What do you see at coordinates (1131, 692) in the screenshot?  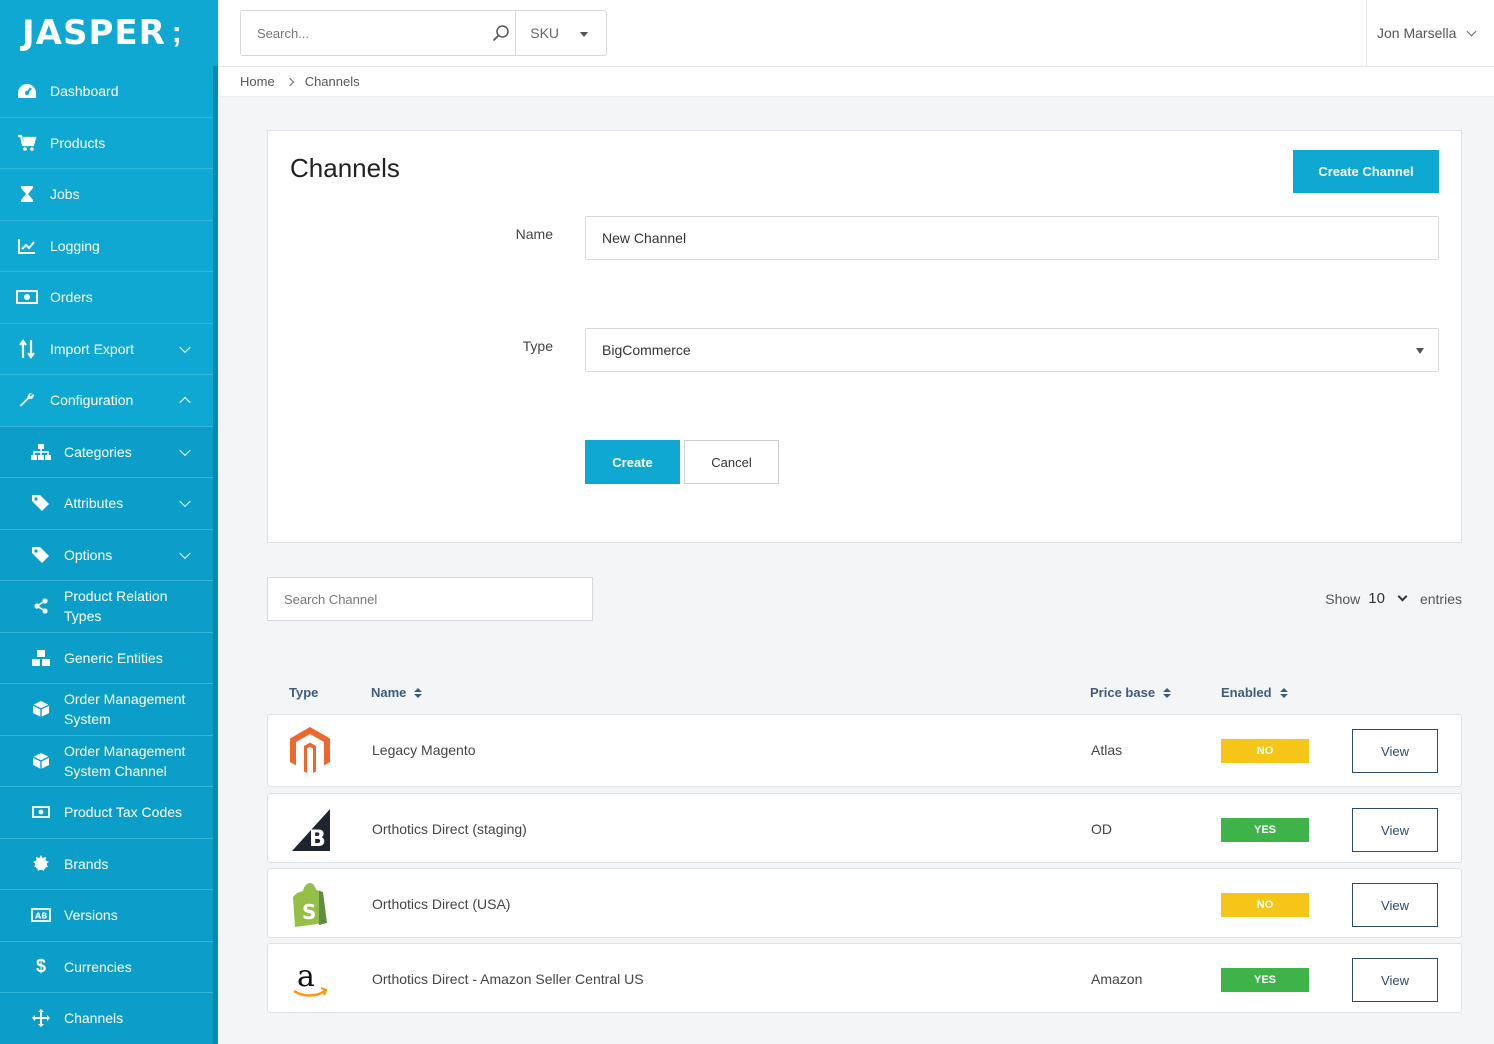 I see `column-header-price-base: Price base` at bounding box center [1131, 692].